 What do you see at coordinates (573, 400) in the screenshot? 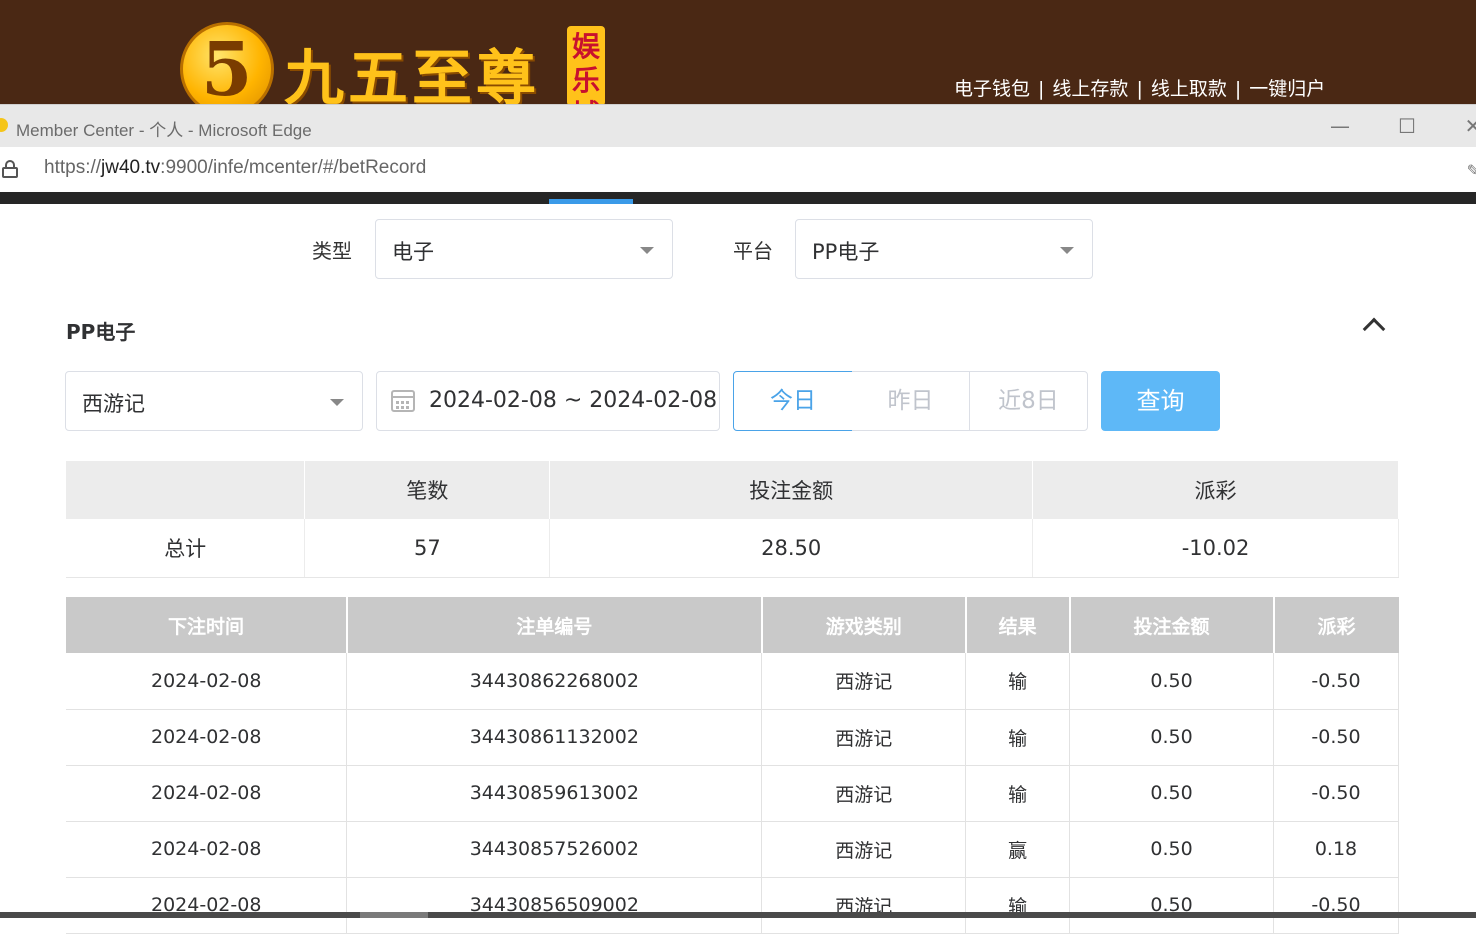
I see `date-range-value: 2024-02-08 ~ 2024-02-08` at bounding box center [573, 400].